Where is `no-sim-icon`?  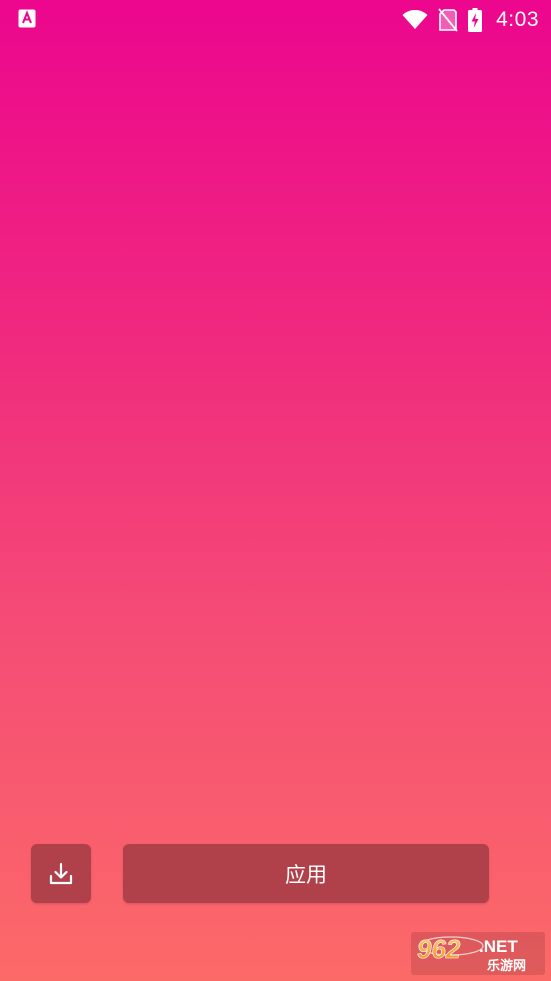 no-sim-icon is located at coordinates (448, 20).